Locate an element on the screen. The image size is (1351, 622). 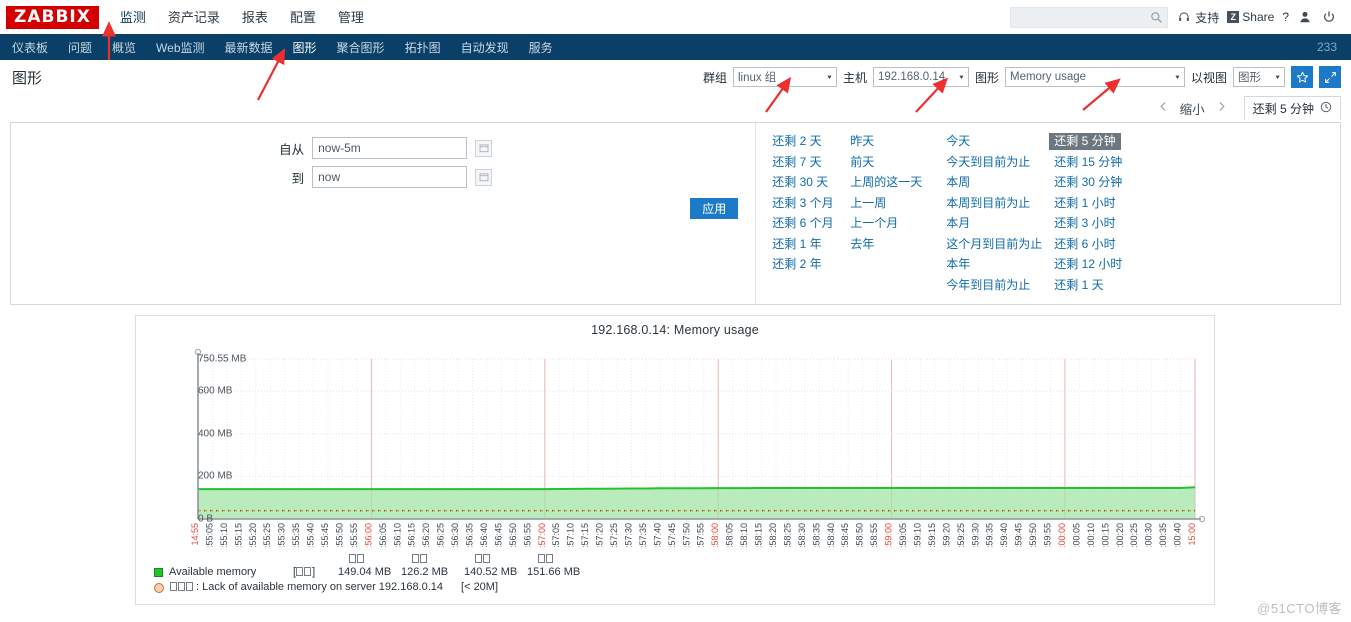
quick-range-link: 还剩 2 年 is located at coordinates (811, 264).